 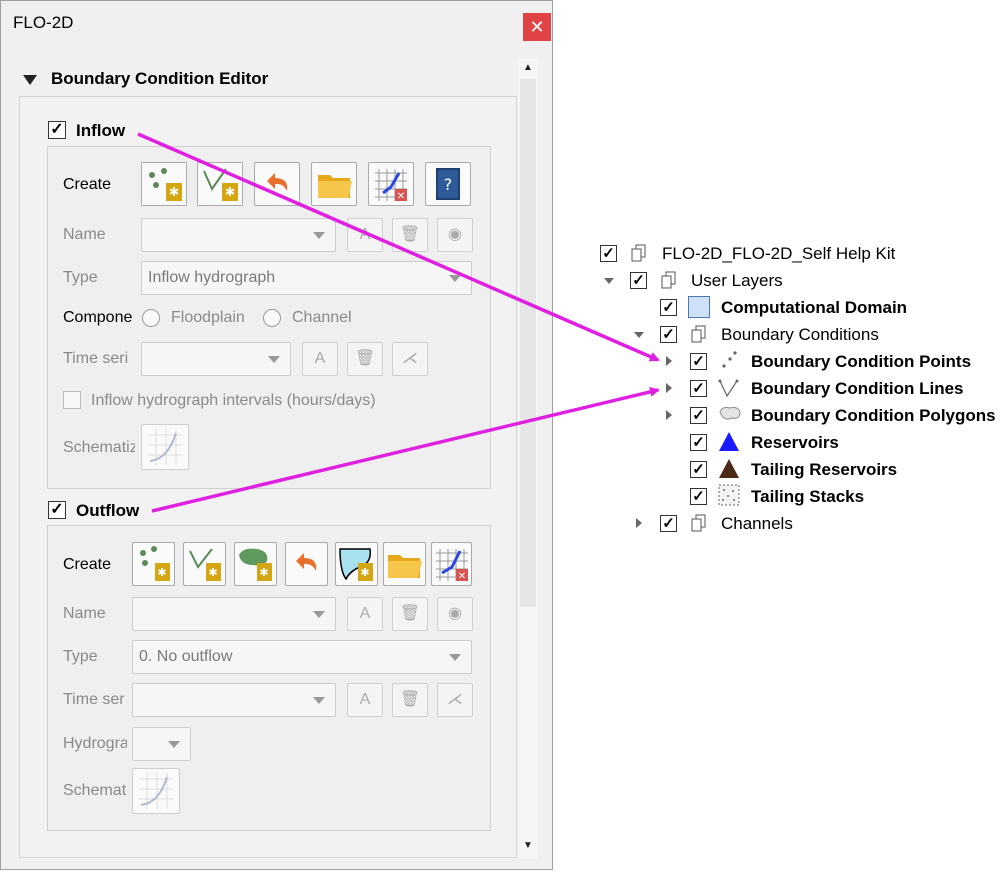 I want to click on computational-domain-checkbox: ✓, so click(x=668, y=307).